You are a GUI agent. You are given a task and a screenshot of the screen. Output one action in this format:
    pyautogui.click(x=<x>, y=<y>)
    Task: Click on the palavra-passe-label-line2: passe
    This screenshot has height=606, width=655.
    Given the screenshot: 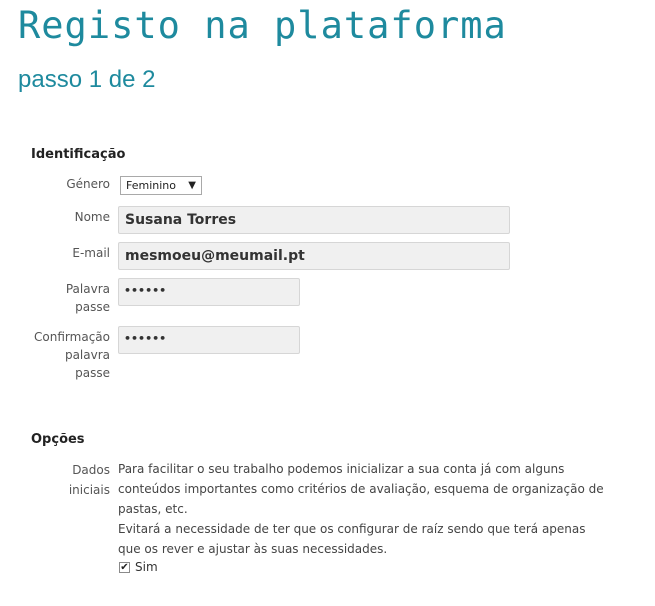 What is the action you would take?
    pyautogui.click(x=92, y=307)
    